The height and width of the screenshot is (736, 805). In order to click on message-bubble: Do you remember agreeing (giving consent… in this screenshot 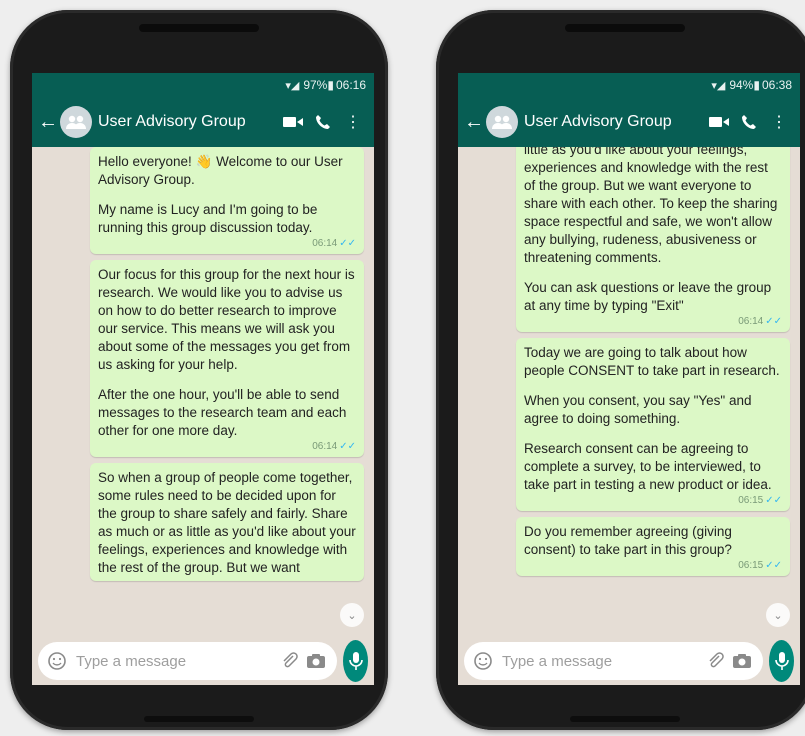, I will do `click(653, 546)`.